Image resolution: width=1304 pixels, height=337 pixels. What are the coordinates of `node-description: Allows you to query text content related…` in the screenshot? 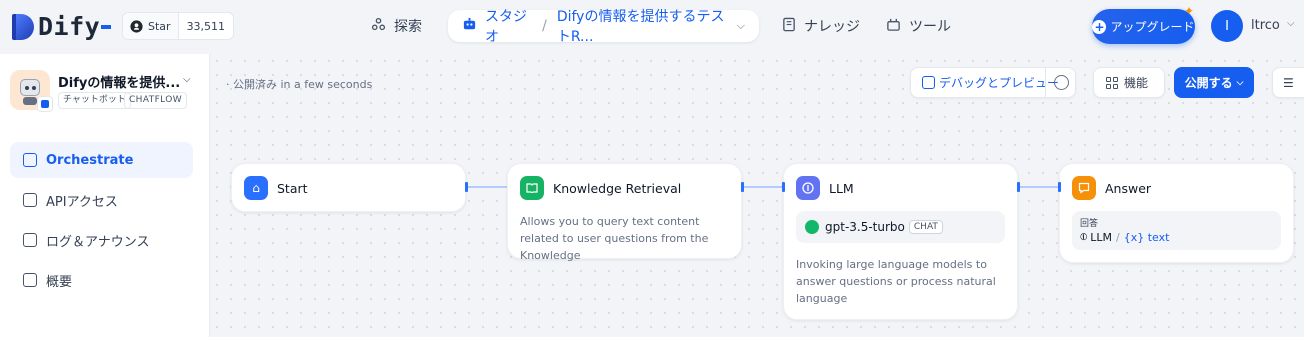 It's located at (614, 238).